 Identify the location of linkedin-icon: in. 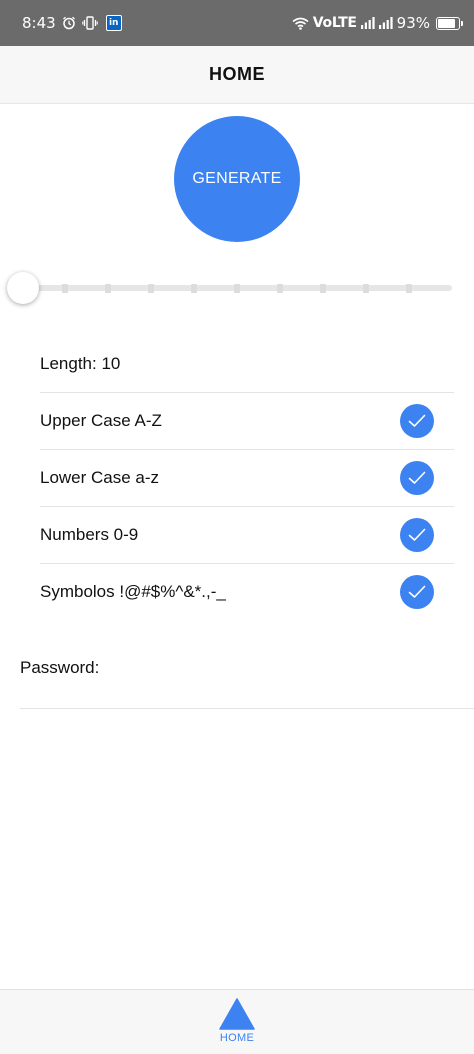
(113, 23).